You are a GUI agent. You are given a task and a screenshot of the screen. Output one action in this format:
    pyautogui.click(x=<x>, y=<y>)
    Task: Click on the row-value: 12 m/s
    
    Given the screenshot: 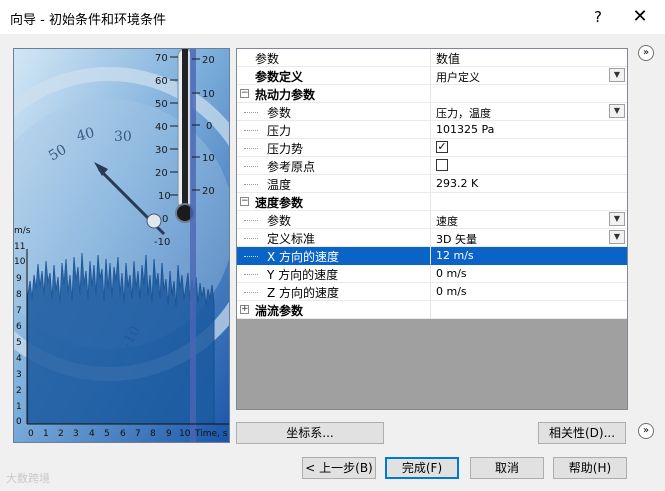 What is the action you would take?
    pyautogui.click(x=455, y=255)
    